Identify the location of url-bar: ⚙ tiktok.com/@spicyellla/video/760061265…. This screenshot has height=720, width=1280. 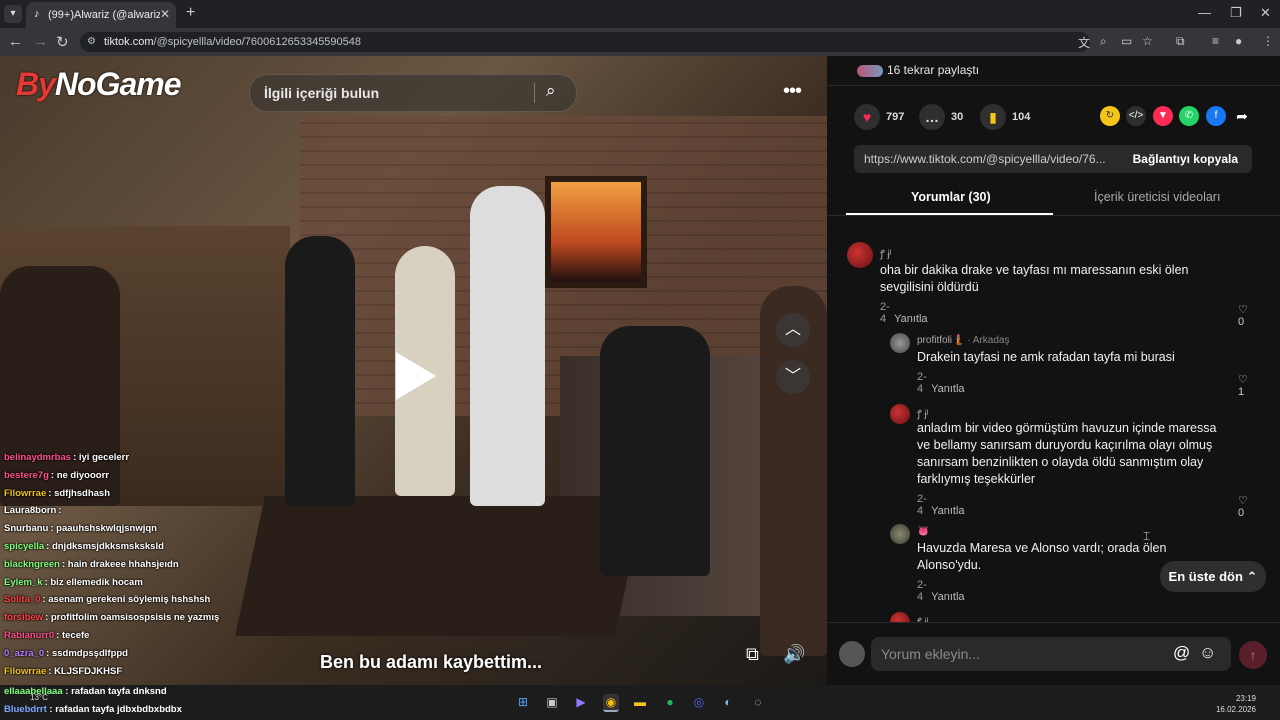
(585, 42).